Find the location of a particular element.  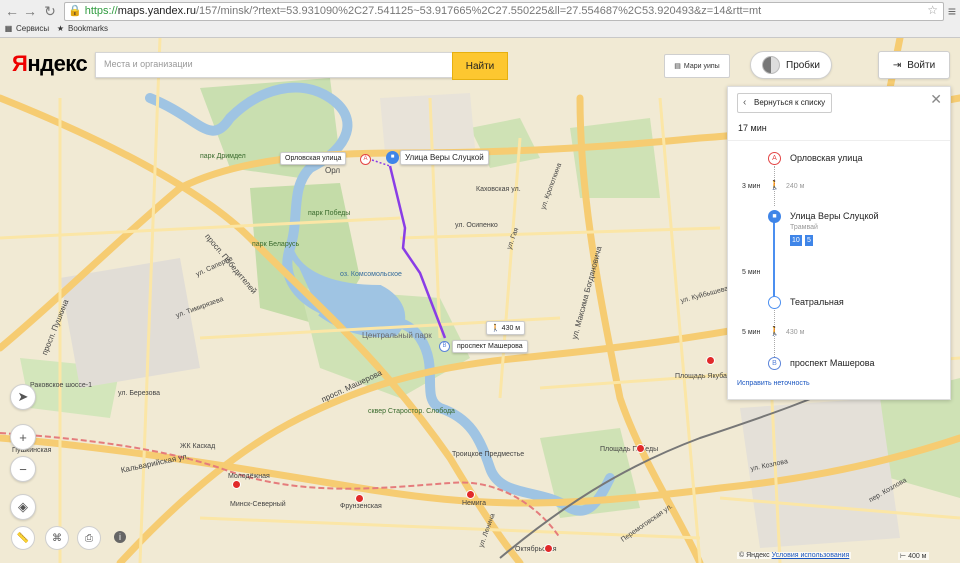

forward-arrow-icon: → is located at coordinates (30, 11).